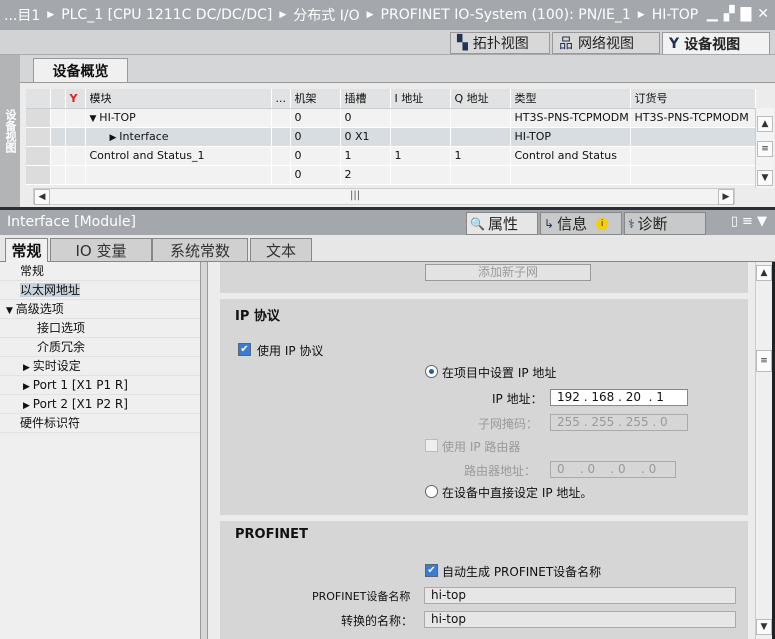 The width and height of the screenshot is (775, 639). Describe the element at coordinates (508, 424) in the screenshot. I see `subnet-mask-label: 子网掩码：` at that location.